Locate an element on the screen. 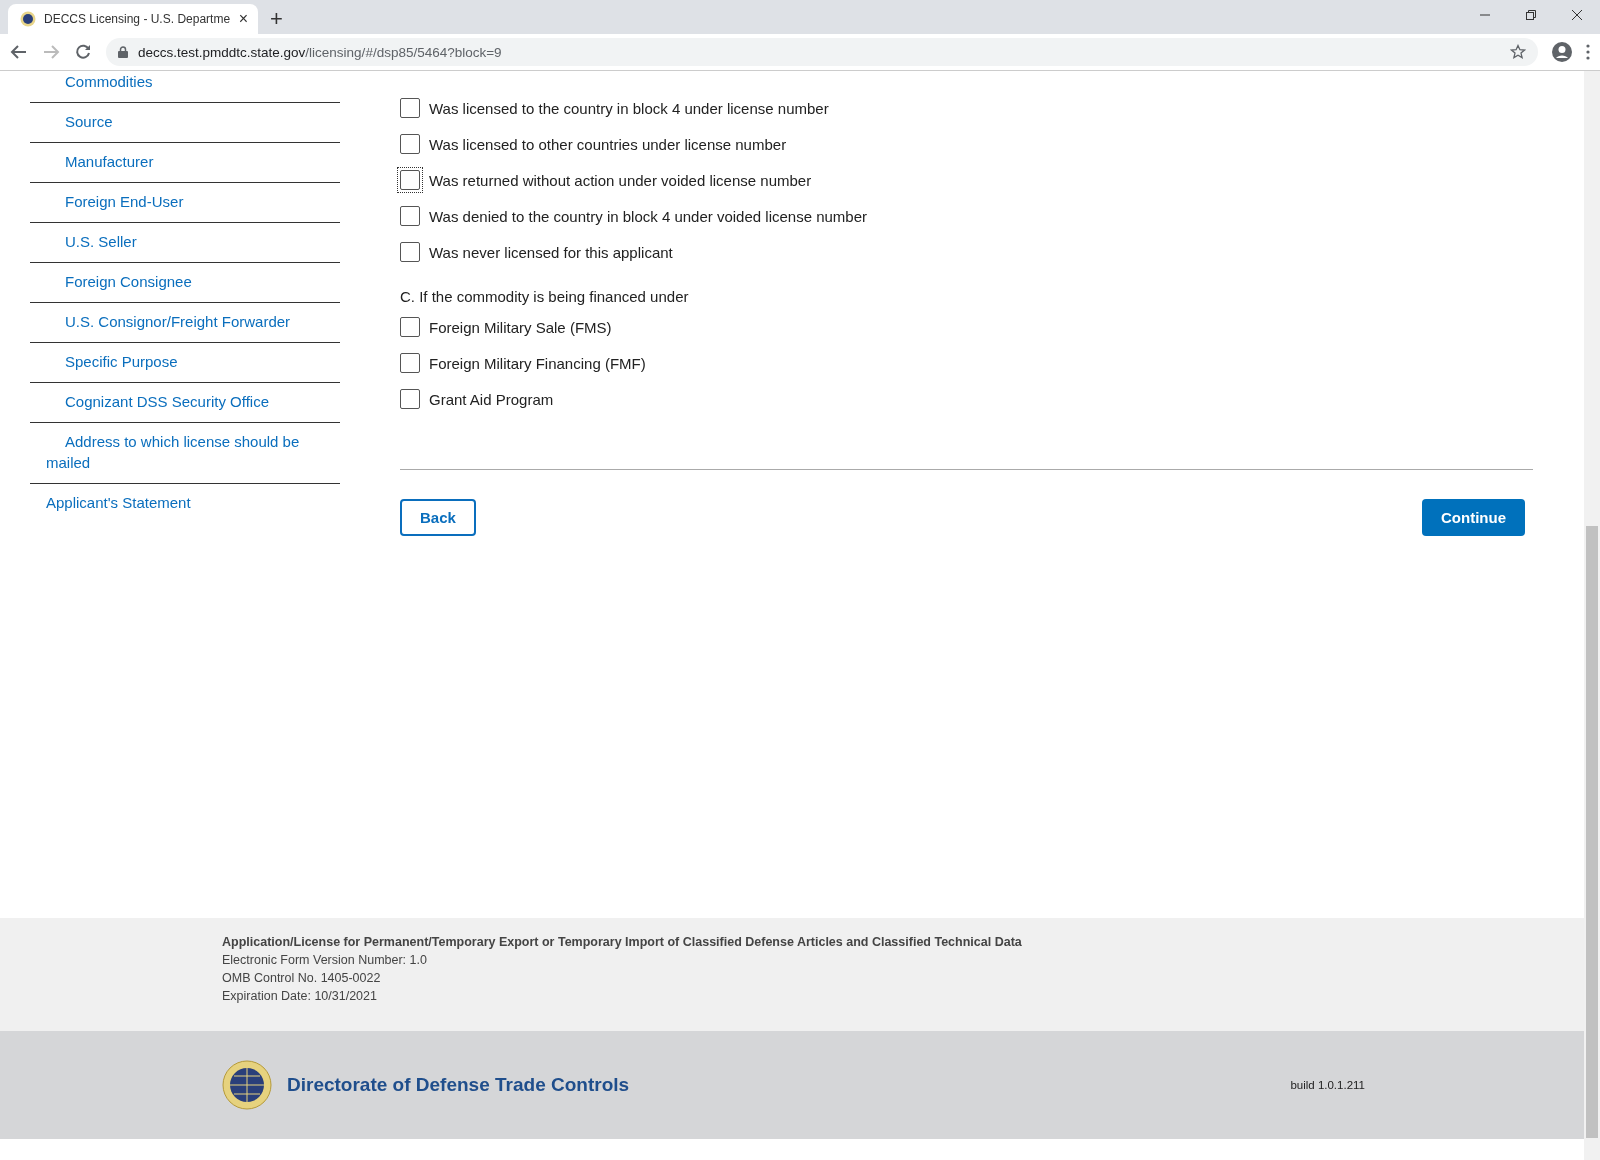 The image size is (1600, 1160). build-number: build 1.0.1.211 is located at coordinates (1327, 1085).